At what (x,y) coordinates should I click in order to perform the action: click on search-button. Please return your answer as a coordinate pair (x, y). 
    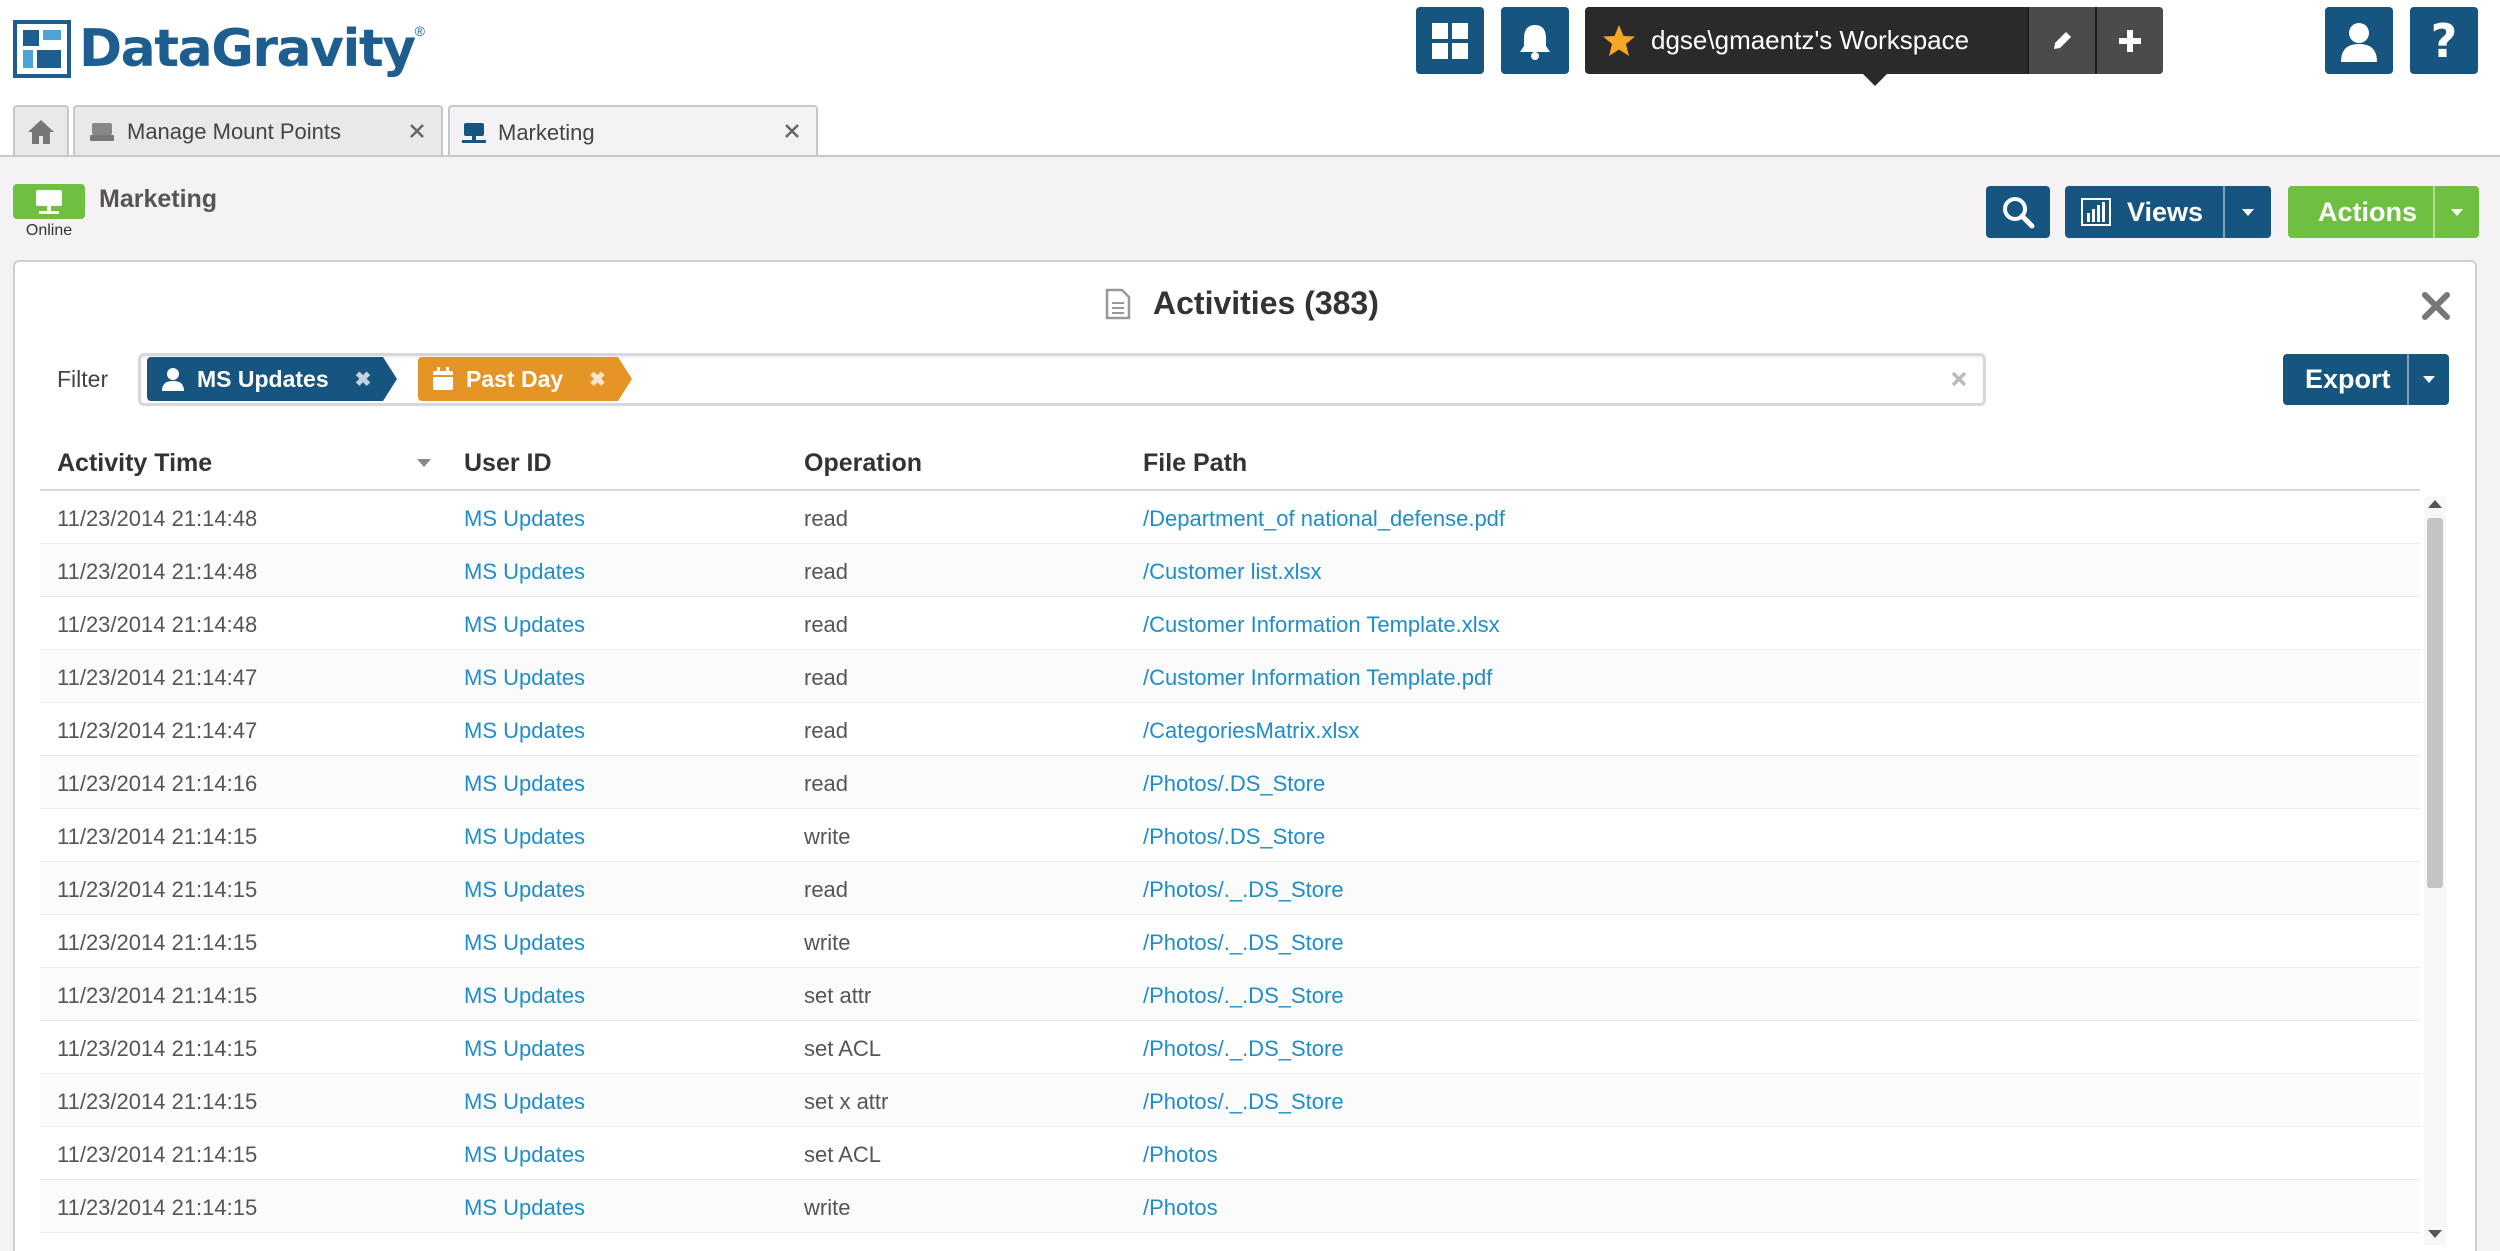
    Looking at the image, I should click on (2018, 212).